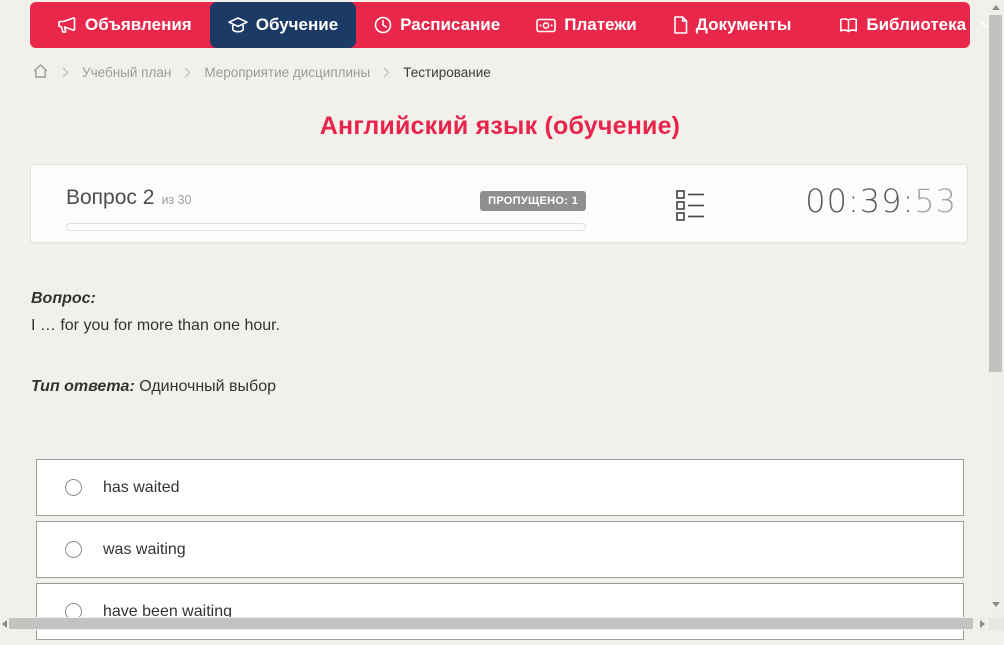 Image resolution: width=1004 pixels, height=645 pixels. What do you see at coordinates (287, 72) in the screenshot?
I see `breadcrumb-item-discipline-event: Мероприятие дисциплины` at bounding box center [287, 72].